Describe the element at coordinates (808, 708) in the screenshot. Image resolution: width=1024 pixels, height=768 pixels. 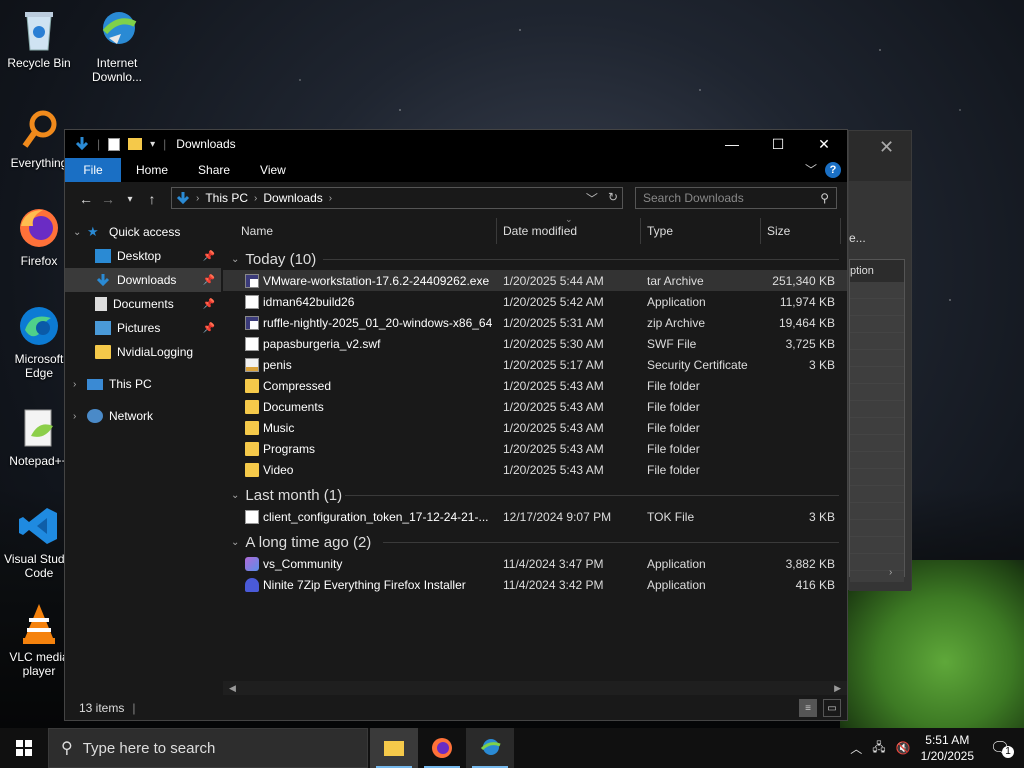
I see `details-view-button: ≡` at that location.